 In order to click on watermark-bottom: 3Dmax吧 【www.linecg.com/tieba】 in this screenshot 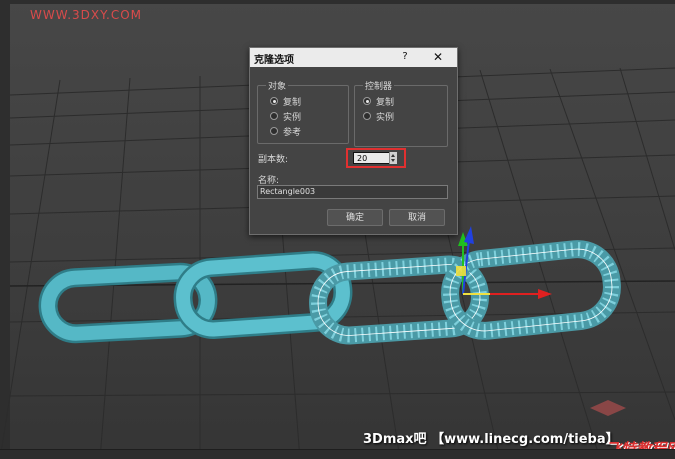, I will do `click(491, 439)`.